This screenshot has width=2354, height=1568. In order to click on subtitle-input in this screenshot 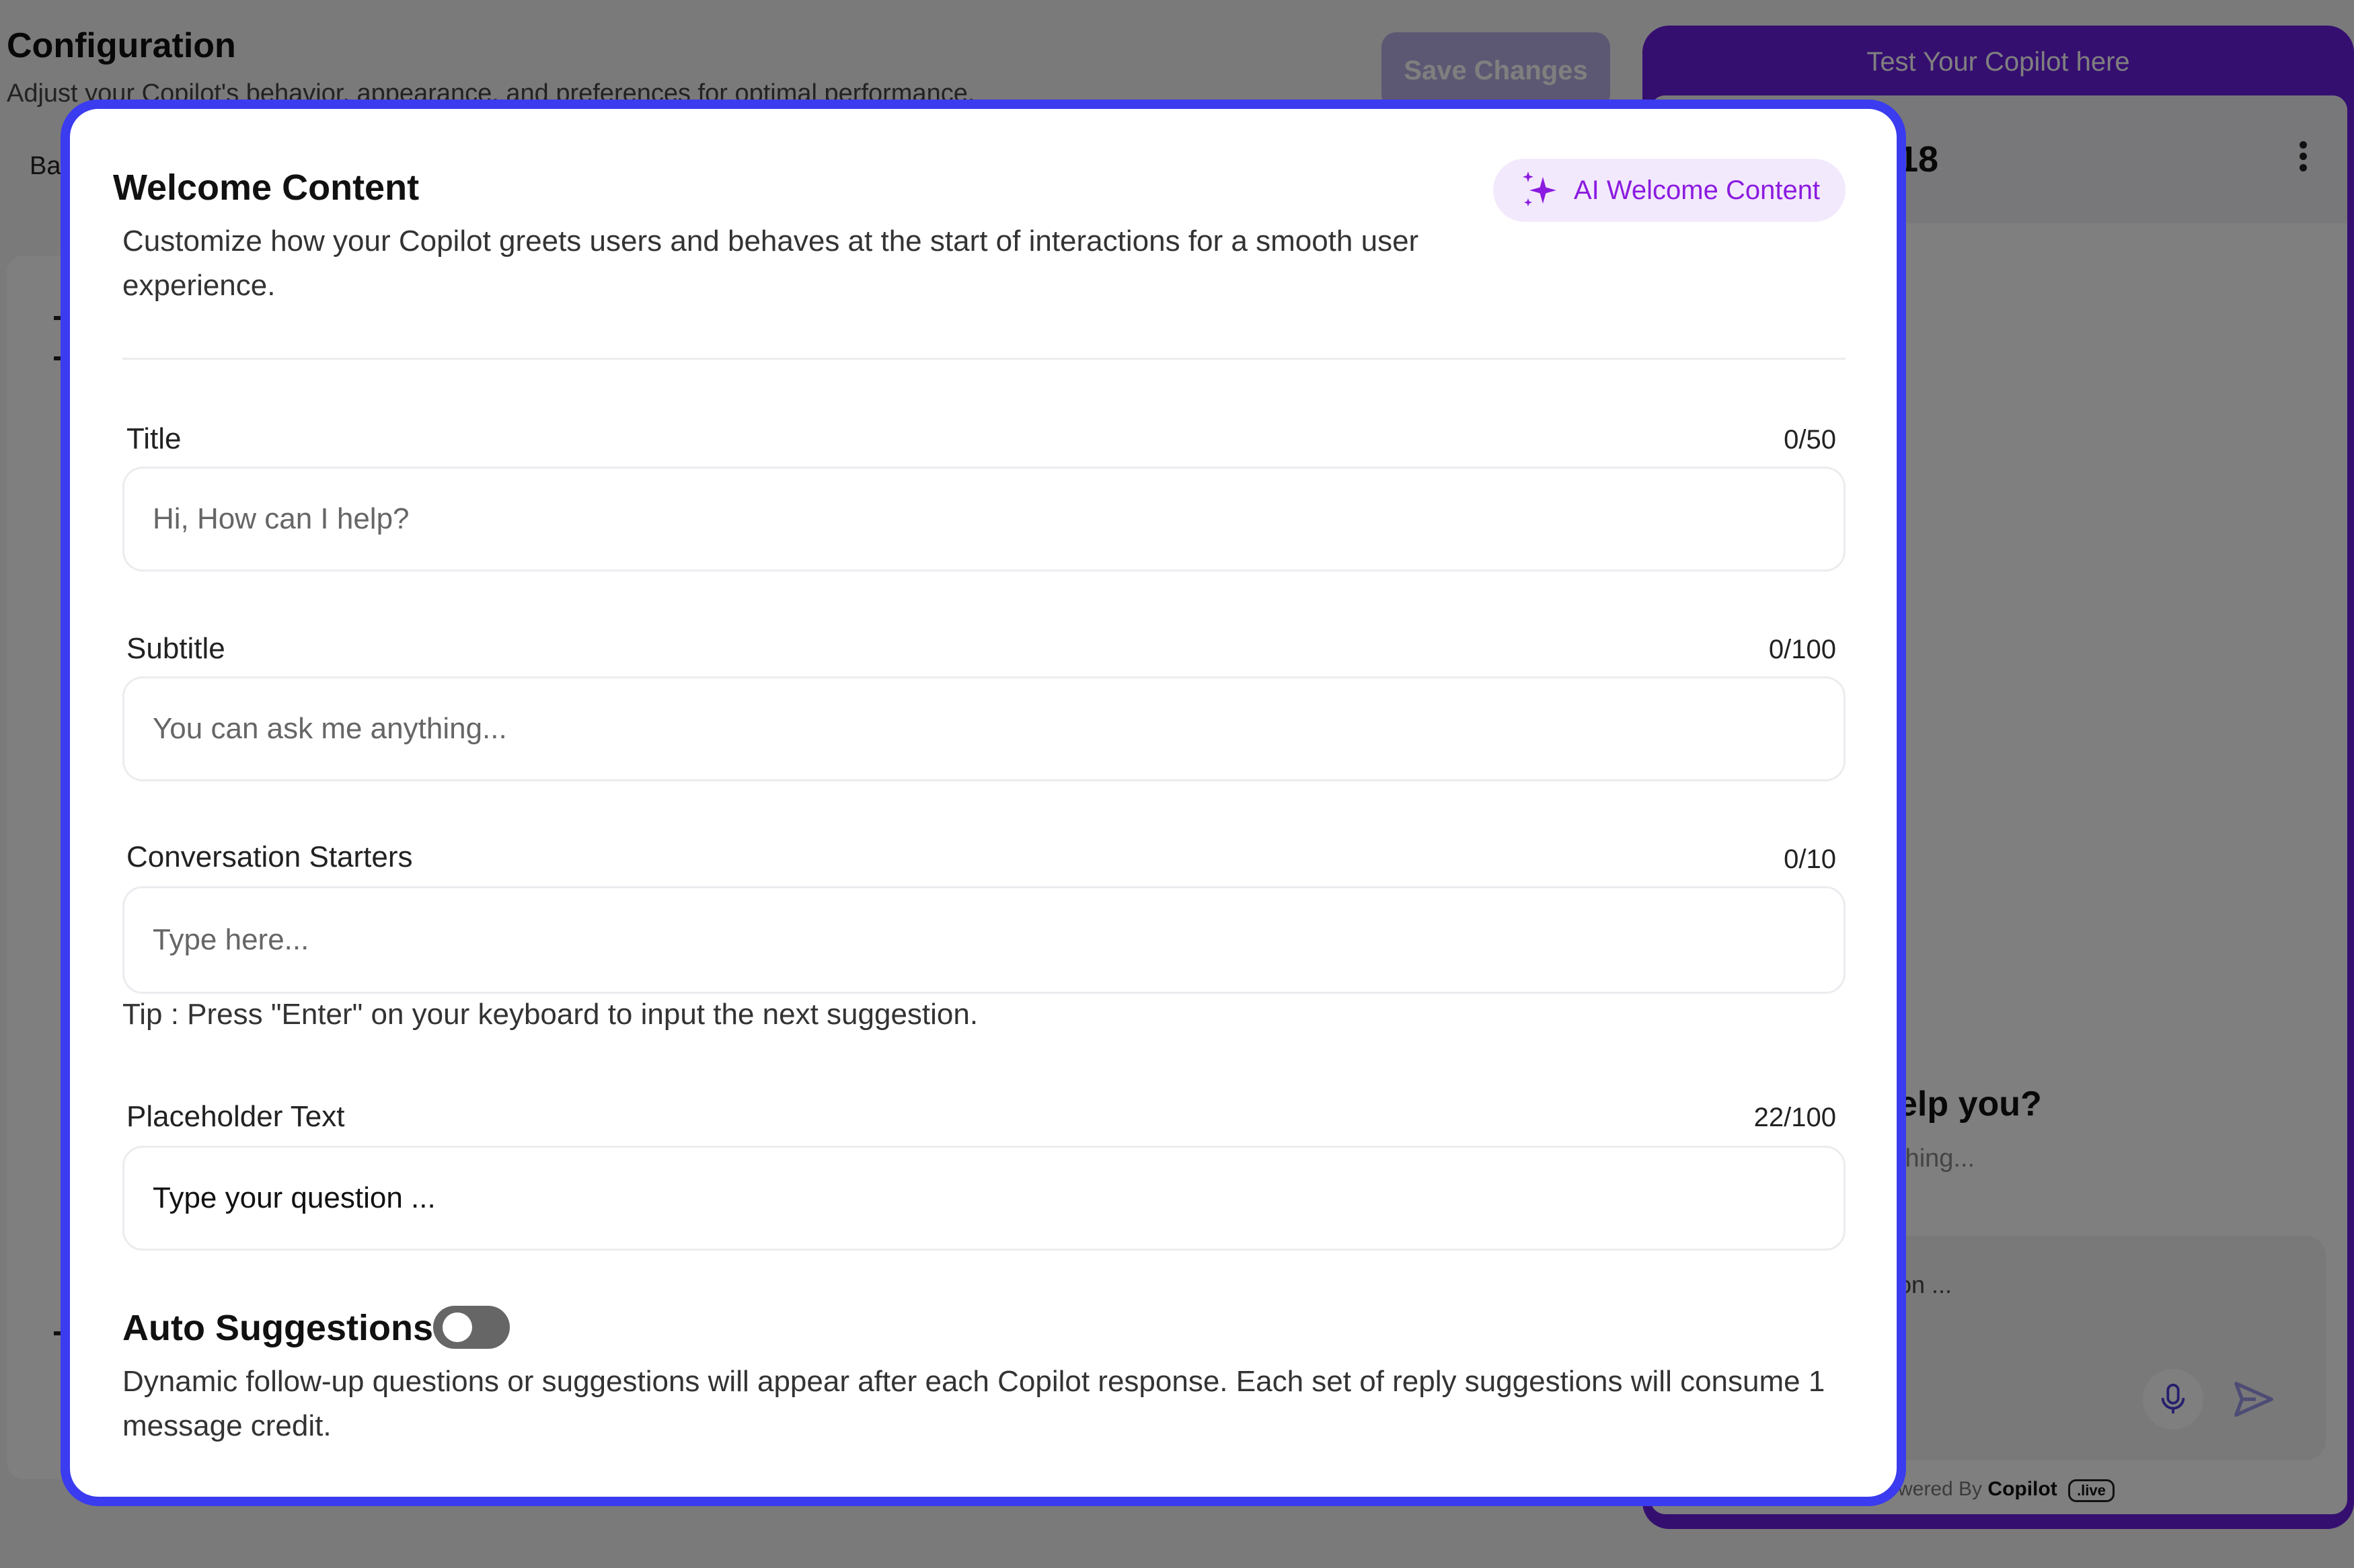, I will do `click(984, 728)`.